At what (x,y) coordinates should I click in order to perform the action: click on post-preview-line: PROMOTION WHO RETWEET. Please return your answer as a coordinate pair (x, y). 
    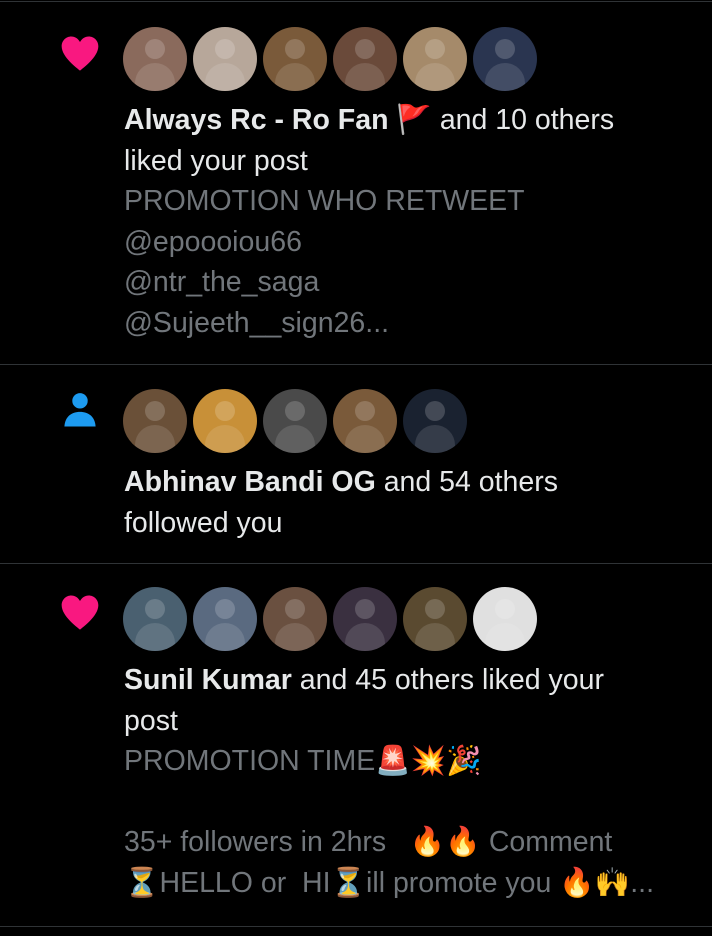
    Looking at the image, I should click on (324, 201).